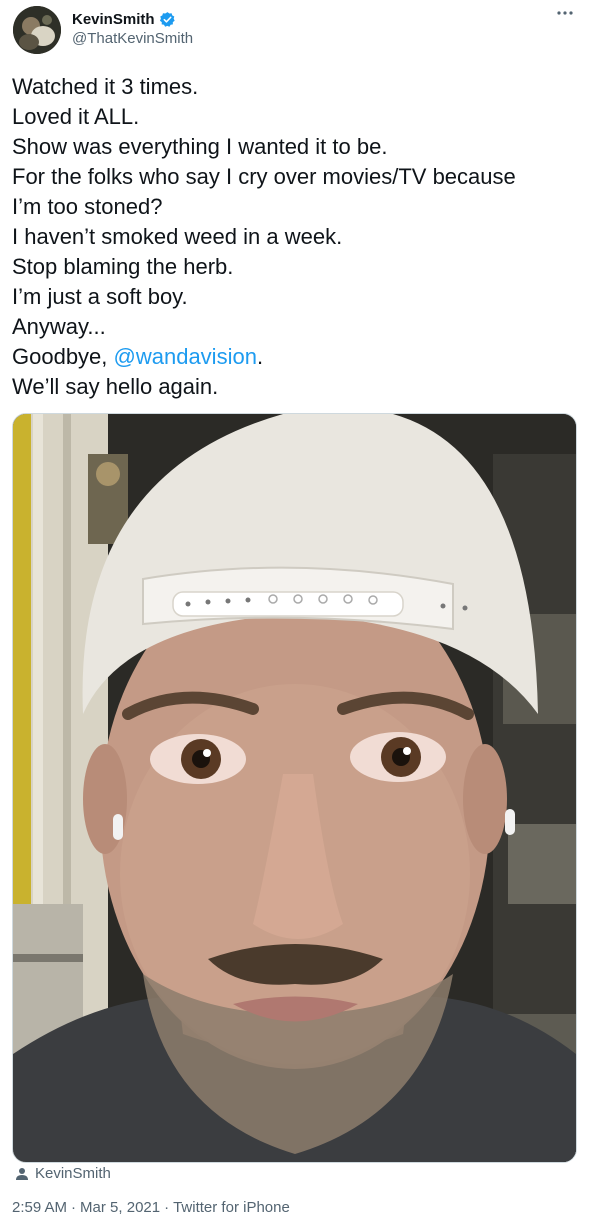  What do you see at coordinates (177, 236) in the screenshot?
I see `tweet-line: I haven’t smoked weed in a week.` at bounding box center [177, 236].